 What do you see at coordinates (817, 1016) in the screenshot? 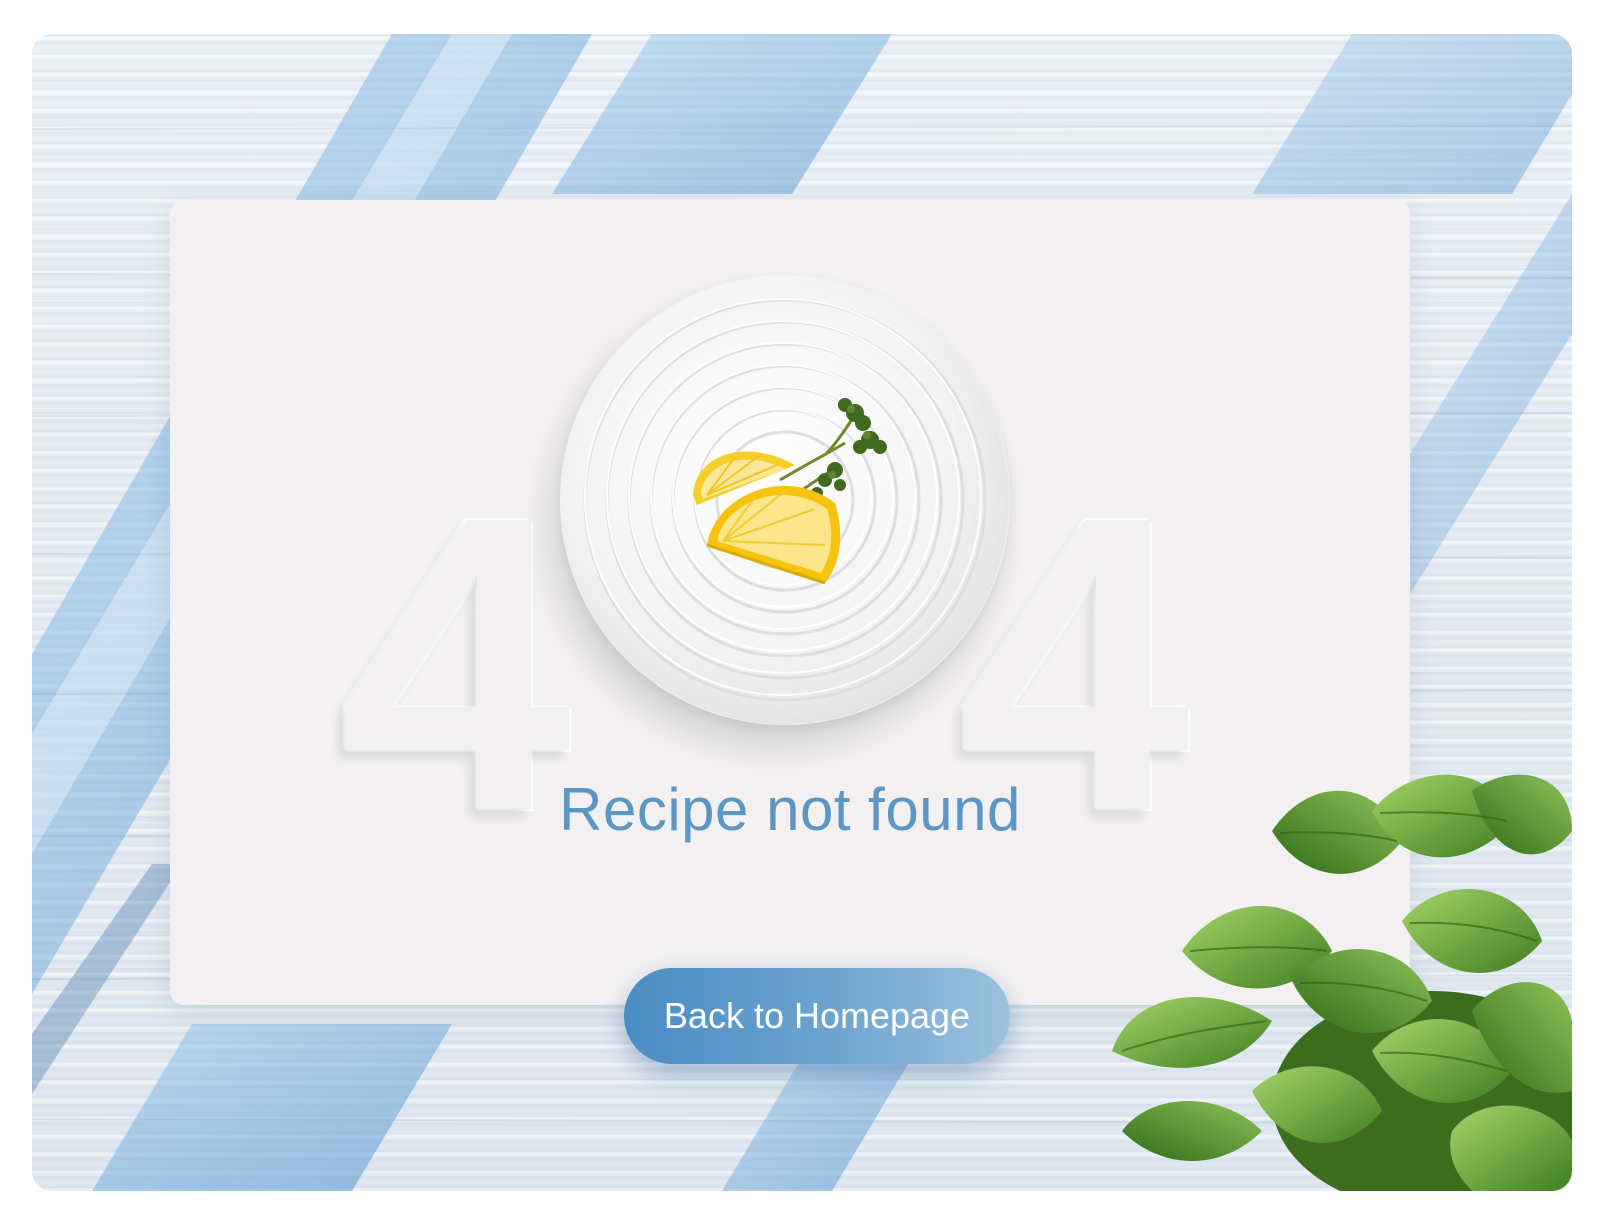
I see `back-to-homepage-button: Back to Homepage` at bounding box center [817, 1016].